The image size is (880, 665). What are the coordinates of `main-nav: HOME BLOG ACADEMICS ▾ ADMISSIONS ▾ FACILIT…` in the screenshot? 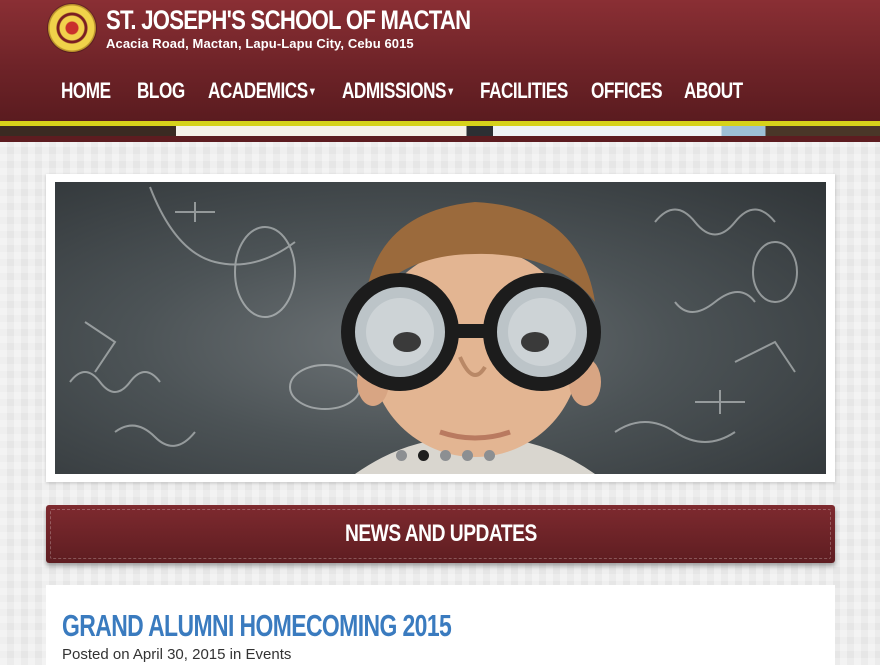 It's located at (440, 91).